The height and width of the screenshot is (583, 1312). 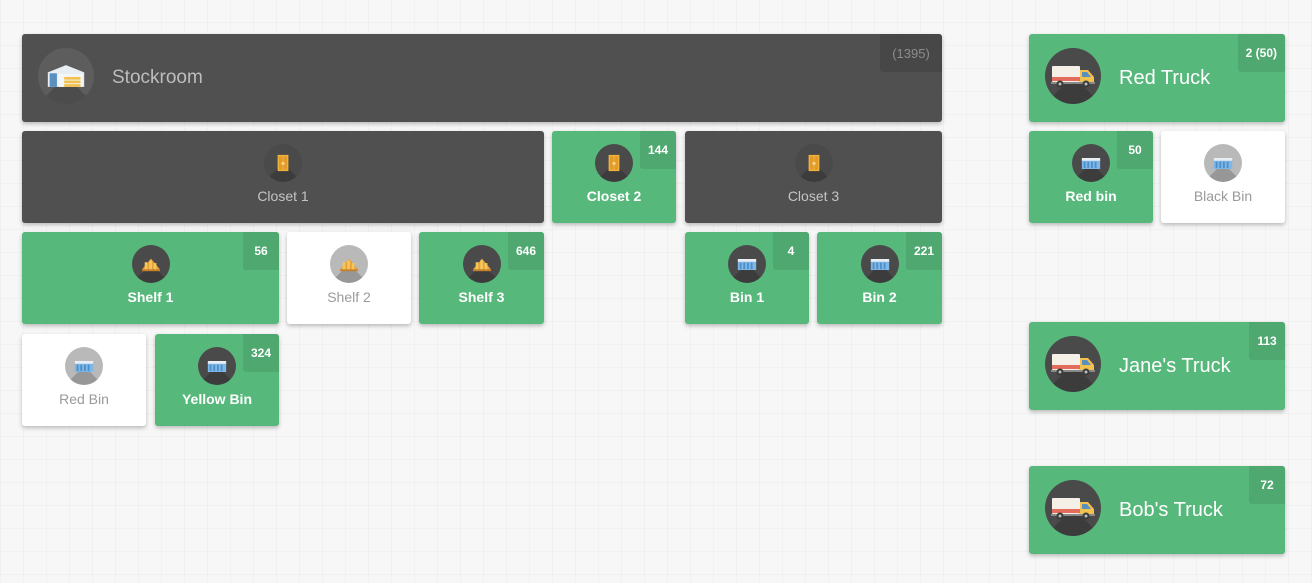 I want to click on janes-truck-label: Jane's Truck, so click(x=1175, y=365).